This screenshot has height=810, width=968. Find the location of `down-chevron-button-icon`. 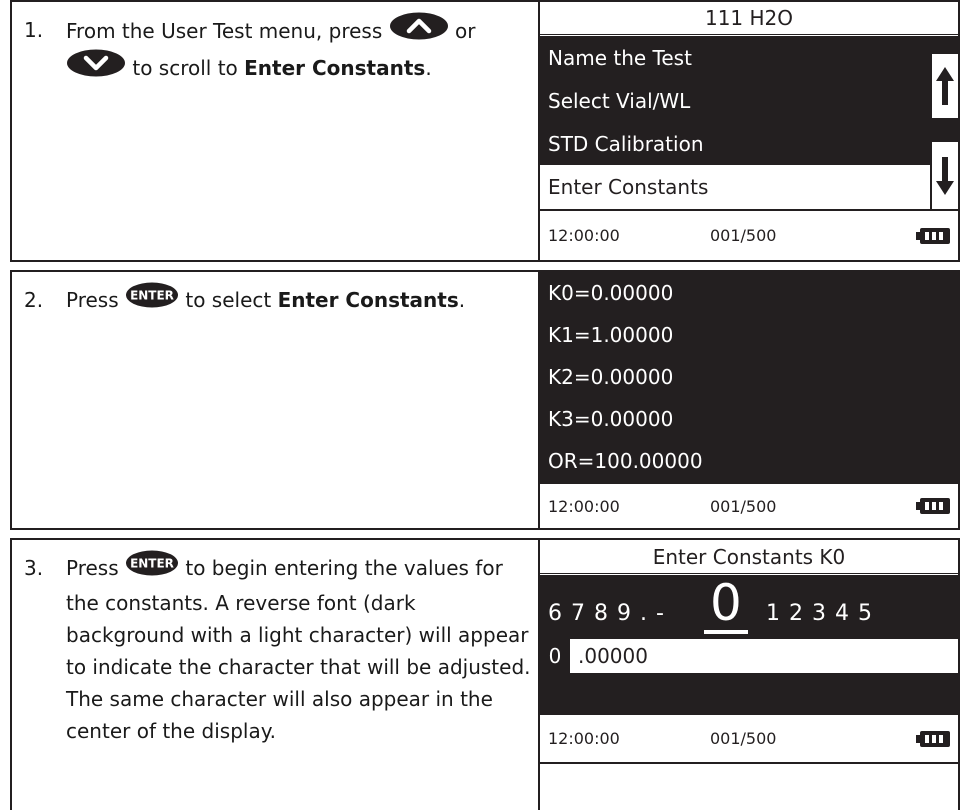

down-chevron-button-icon is located at coordinates (96, 67).